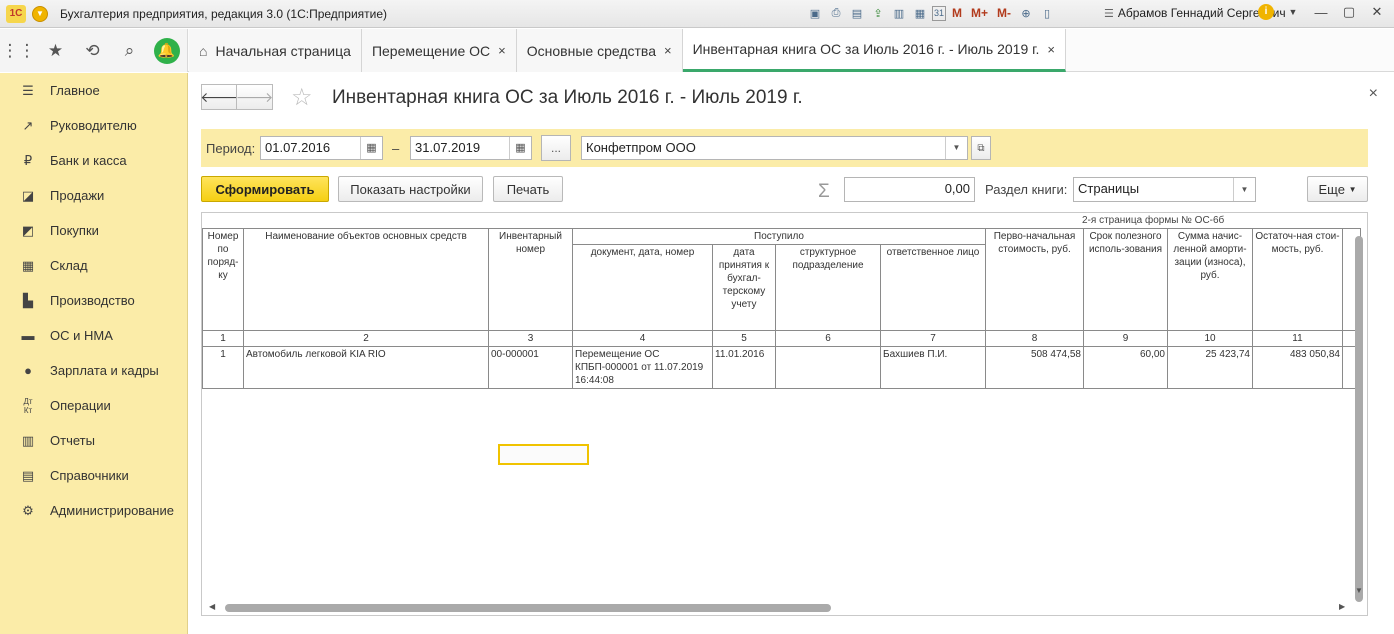 The height and width of the screenshot is (634, 1394). Describe the element at coordinates (857, 13) in the screenshot. I see `preview-icon: ▤` at that location.